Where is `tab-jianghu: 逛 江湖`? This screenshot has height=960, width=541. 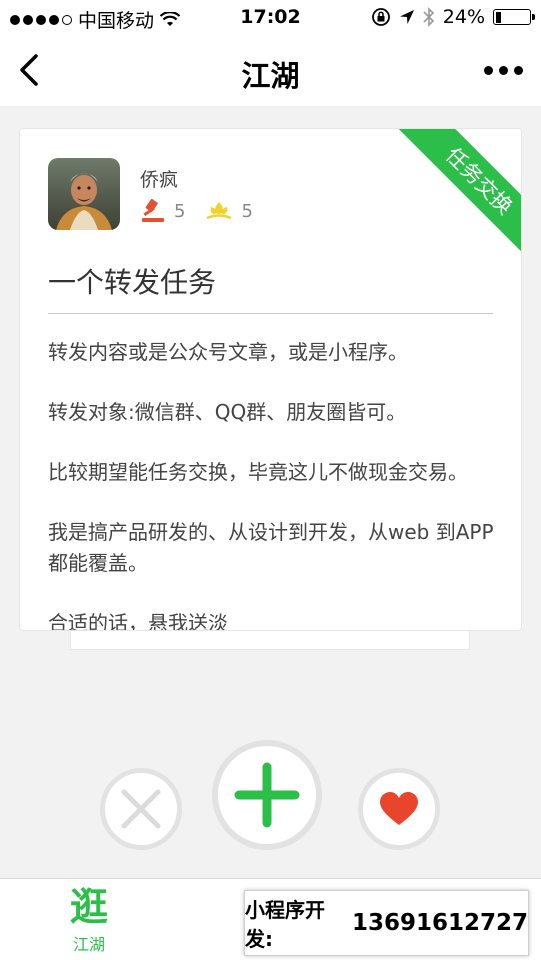 tab-jianghu: 逛 江湖 is located at coordinates (89, 920).